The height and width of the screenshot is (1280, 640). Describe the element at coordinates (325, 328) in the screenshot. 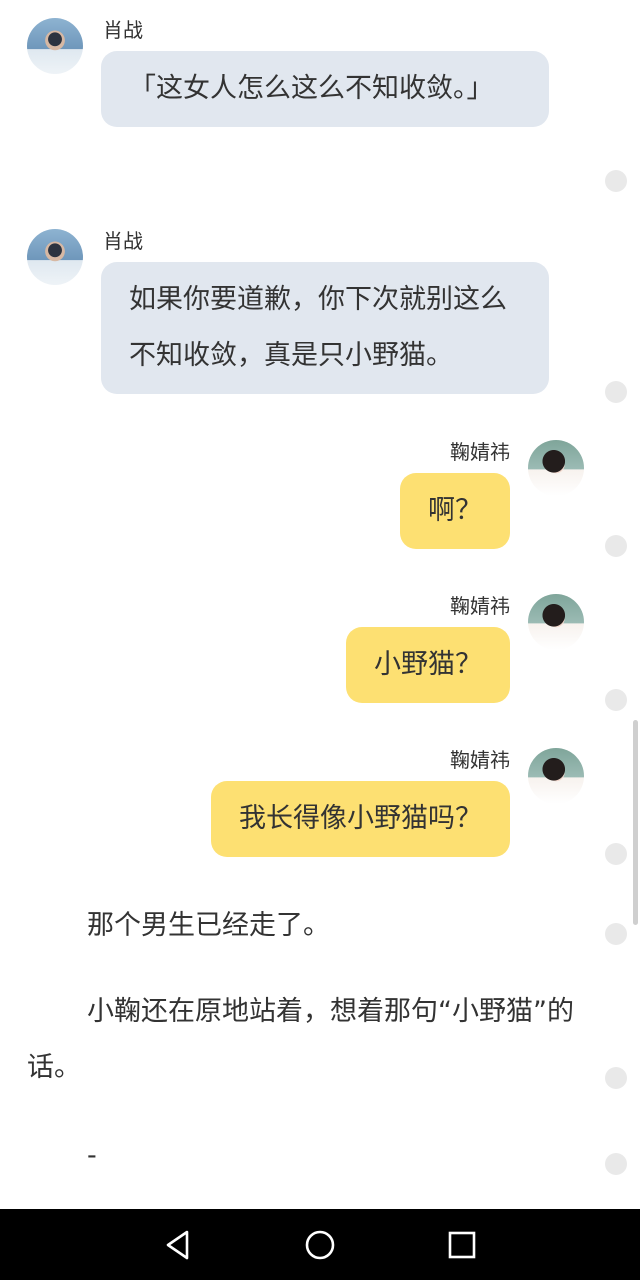

I see `message-bubble: 如果你要道歉，你下次就别这么不知收敛，真是只小野猫。` at that location.